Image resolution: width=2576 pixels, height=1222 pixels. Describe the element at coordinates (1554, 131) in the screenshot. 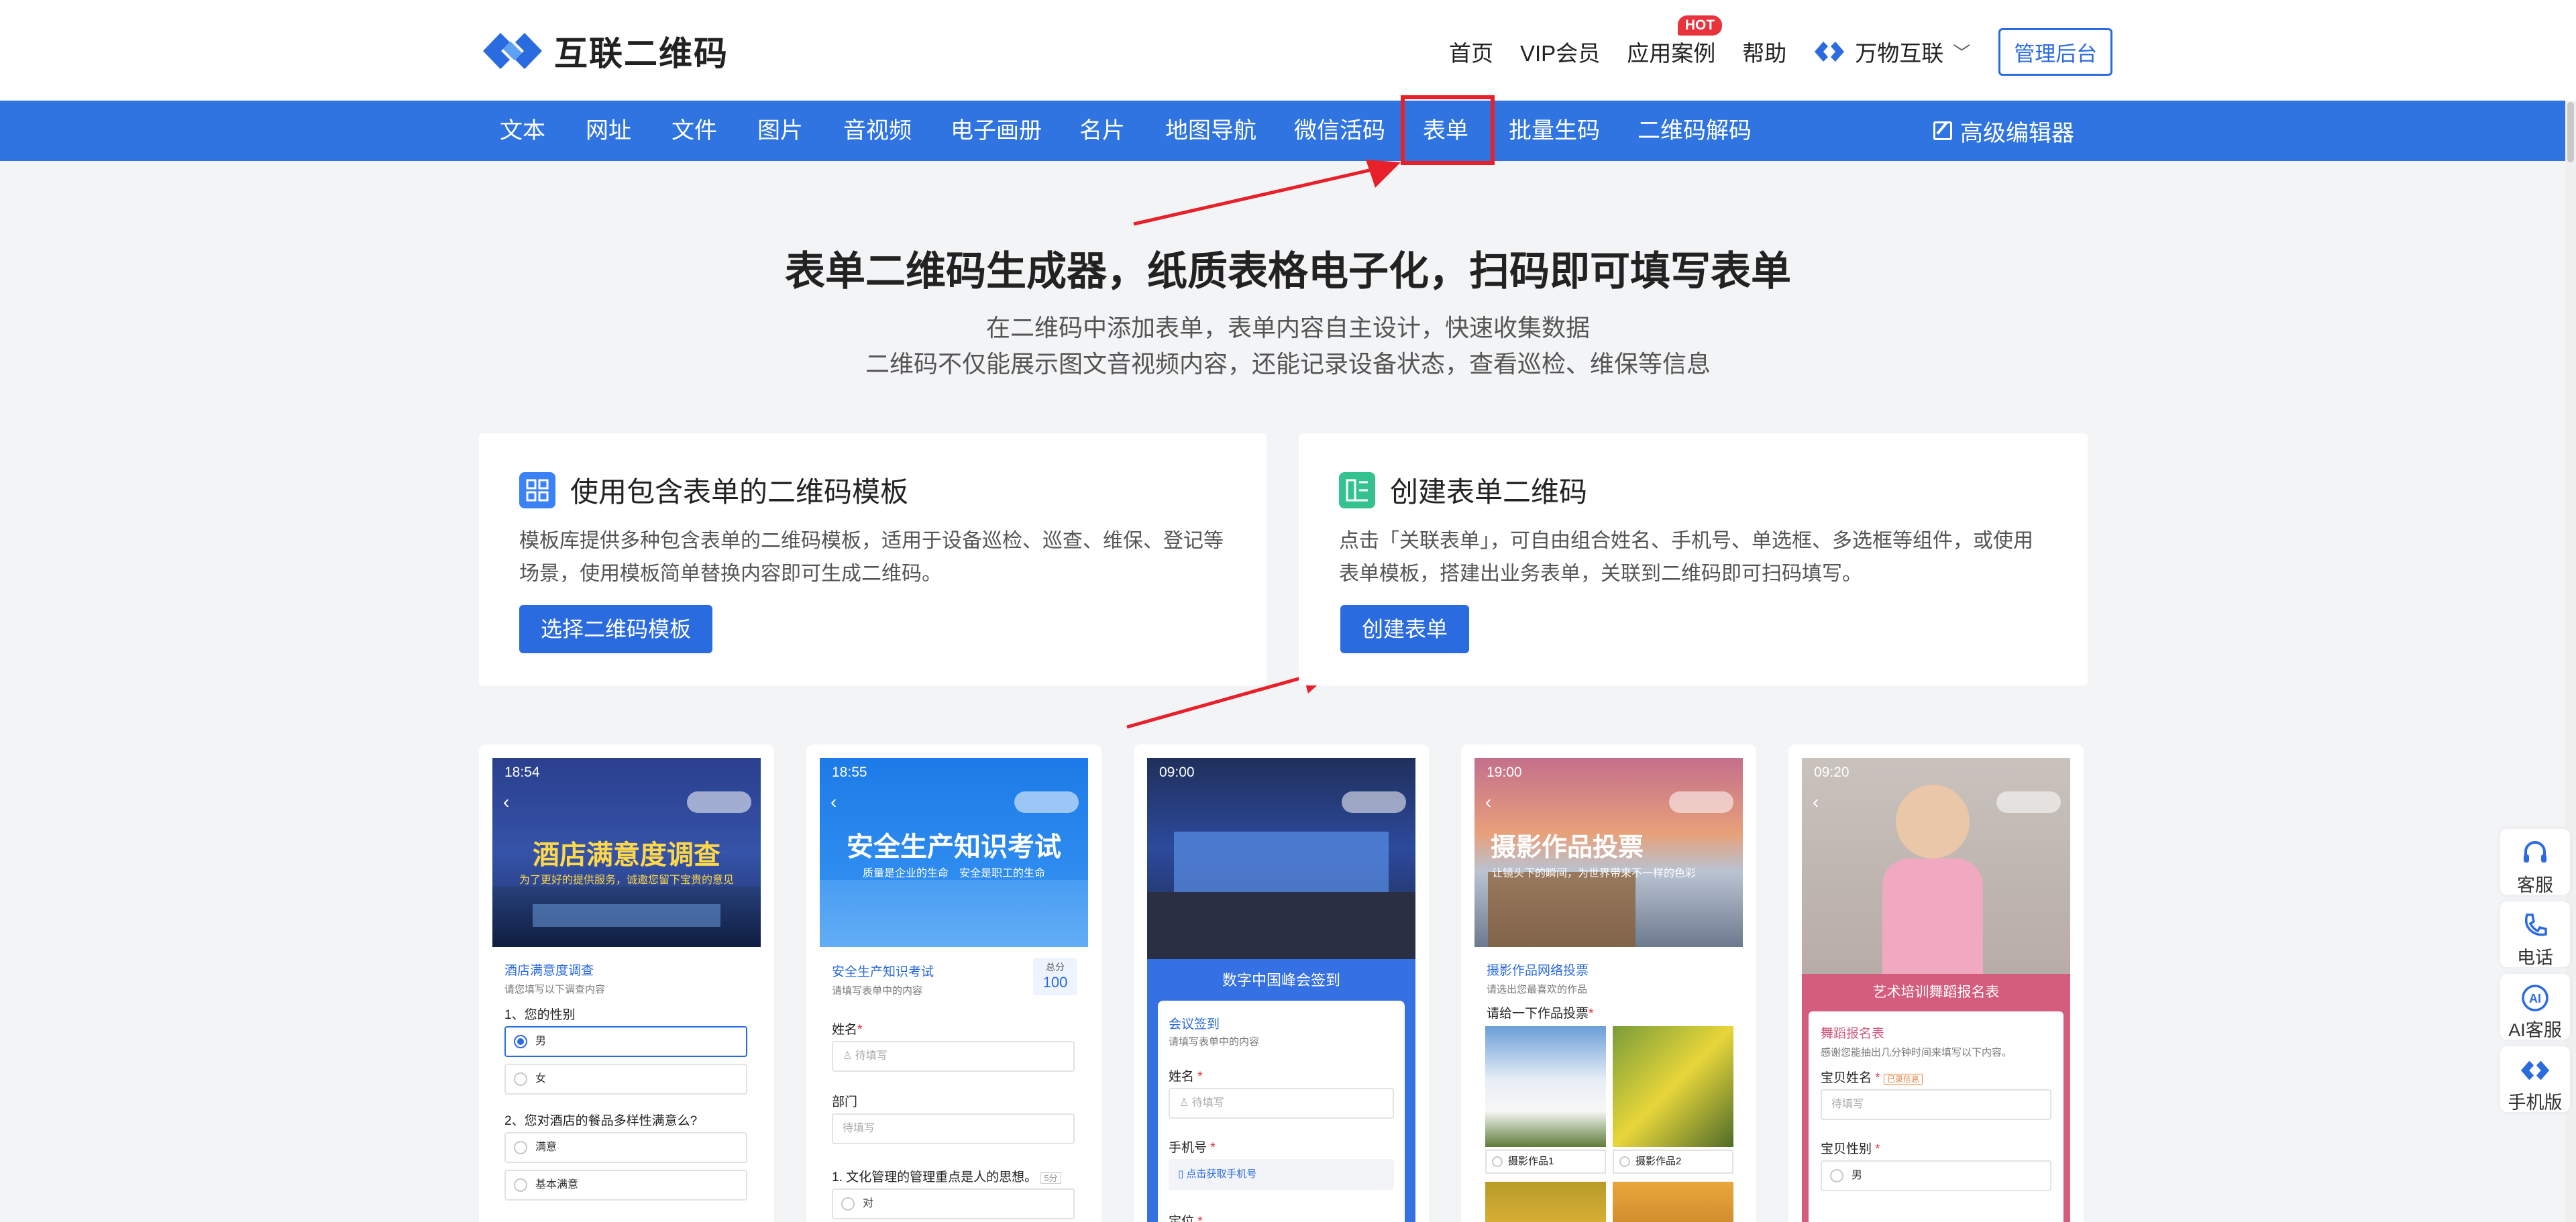

I see `tab-batch-generate: 批量生码` at that location.